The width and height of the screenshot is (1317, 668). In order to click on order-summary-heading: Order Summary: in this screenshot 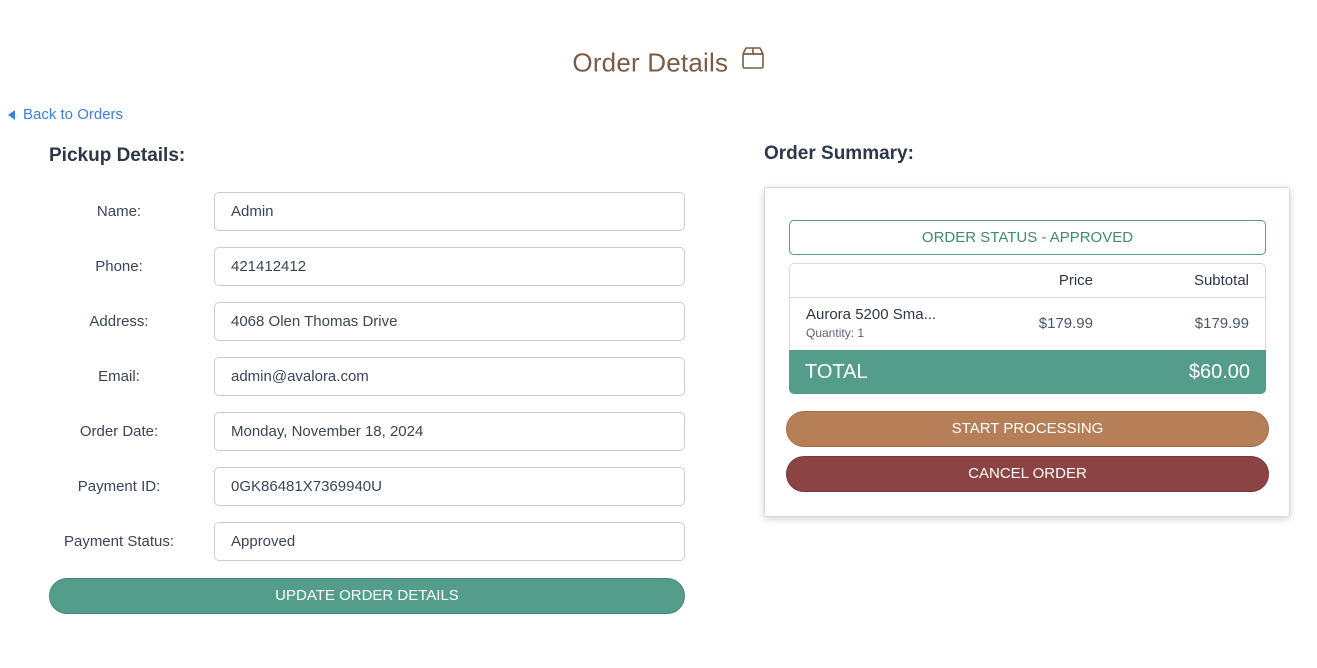, I will do `click(839, 153)`.